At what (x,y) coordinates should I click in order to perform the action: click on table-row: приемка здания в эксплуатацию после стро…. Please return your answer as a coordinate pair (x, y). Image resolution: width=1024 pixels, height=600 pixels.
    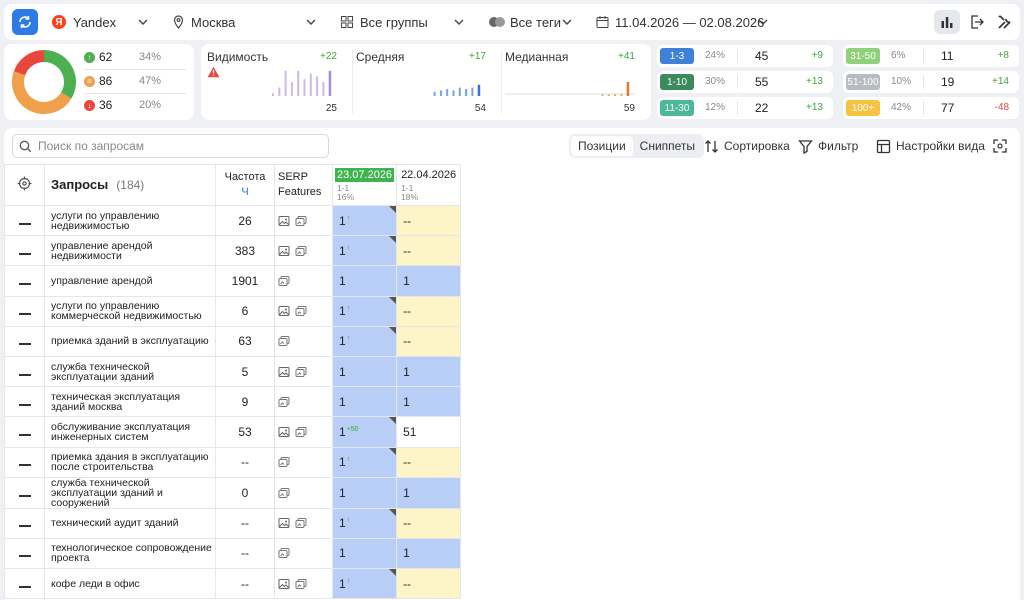
    Looking at the image, I should click on (233, 462).